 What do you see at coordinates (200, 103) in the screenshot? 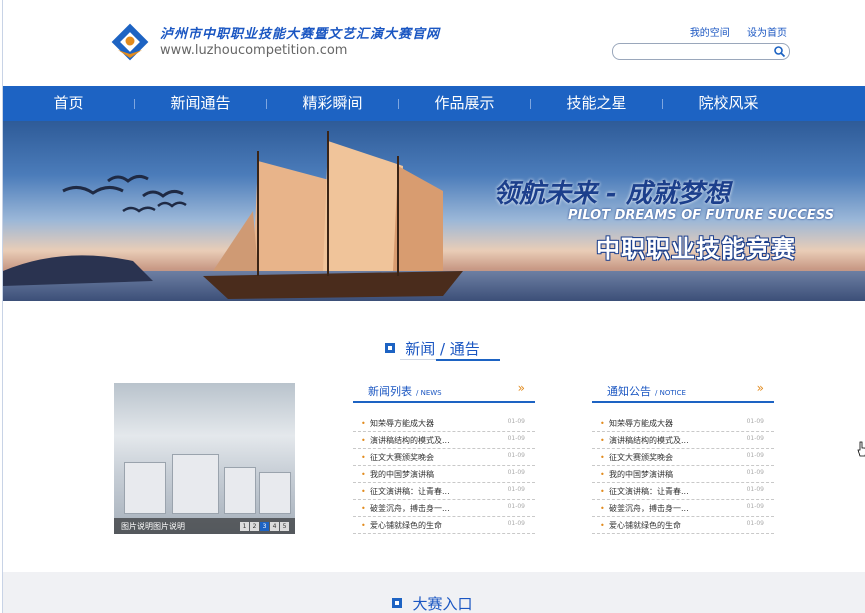
I see `nav-news: 新闻通告` at bounding box center [200, 103].